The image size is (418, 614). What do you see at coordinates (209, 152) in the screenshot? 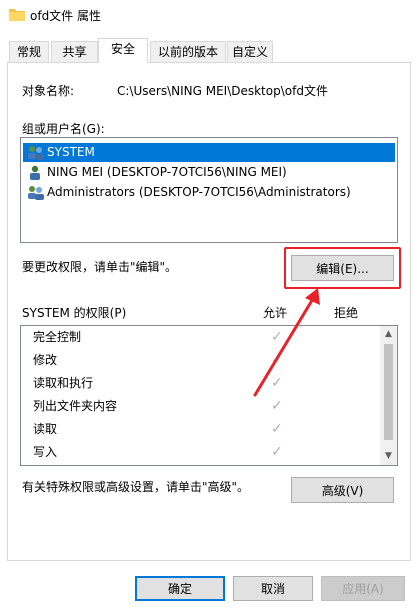
I see `list-item: SYSTEM` at bounding box center [209, 152].